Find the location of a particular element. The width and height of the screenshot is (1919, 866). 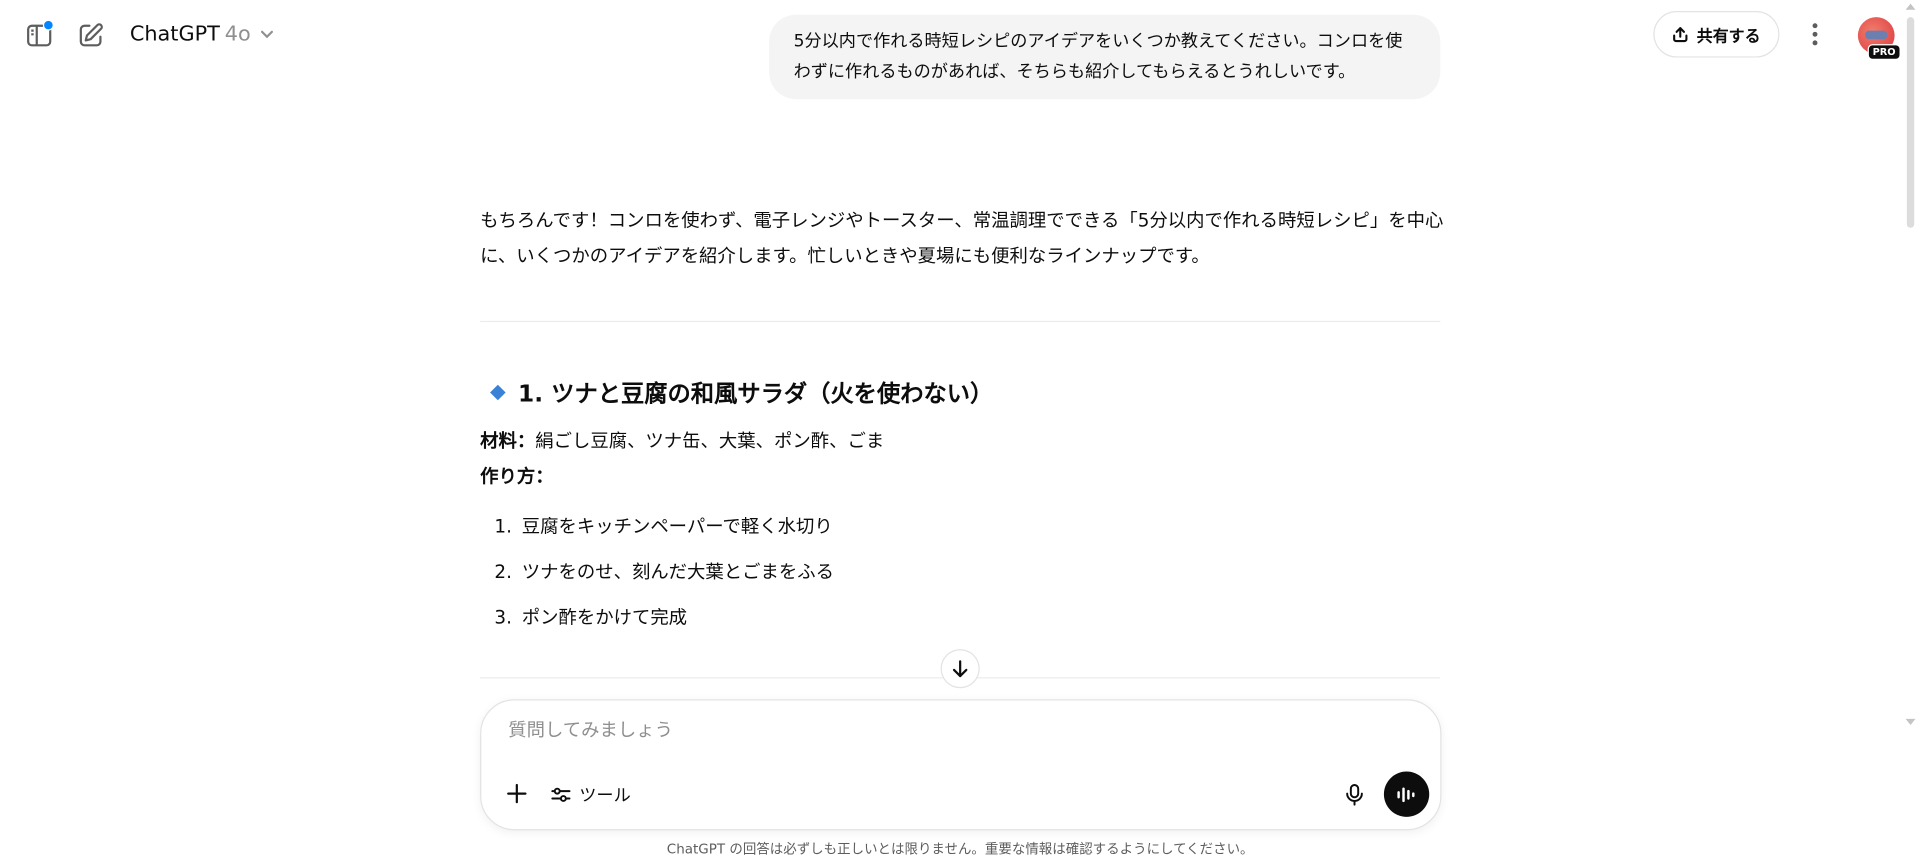

list-item: 3. ポン酢をかけて完成 is located at coordinates (657, 616).